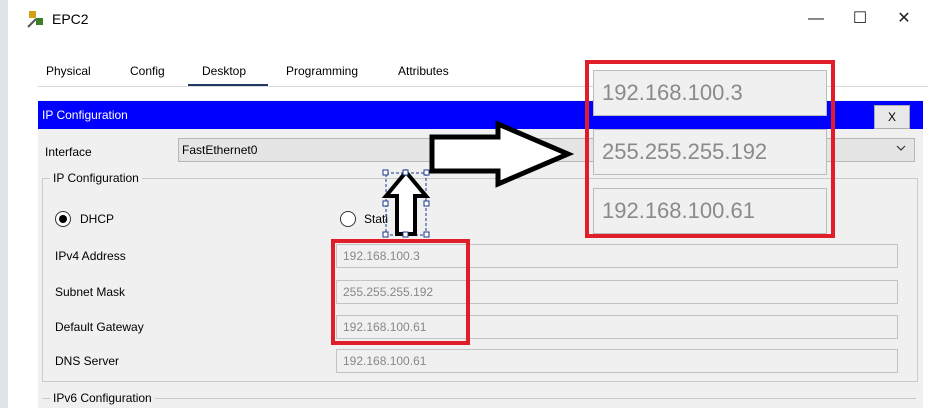 The height and width of the screenshot is (411, 928). Describe the element at coordinates (147, 71) in the screenshot. I see `tab-config: Config` at that location.